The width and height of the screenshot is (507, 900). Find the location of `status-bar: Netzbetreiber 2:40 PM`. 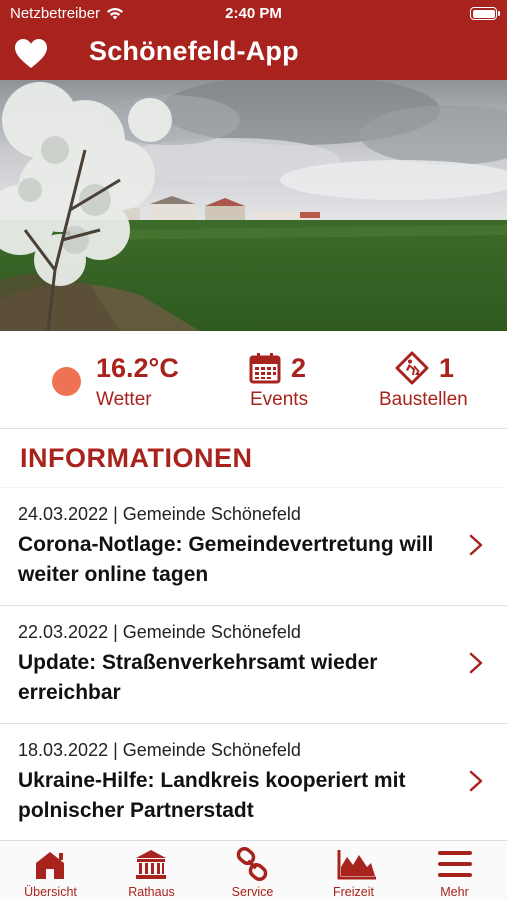

status-bar: Netzbetreiber 2:40 PM is located at coordinates (253, 14).